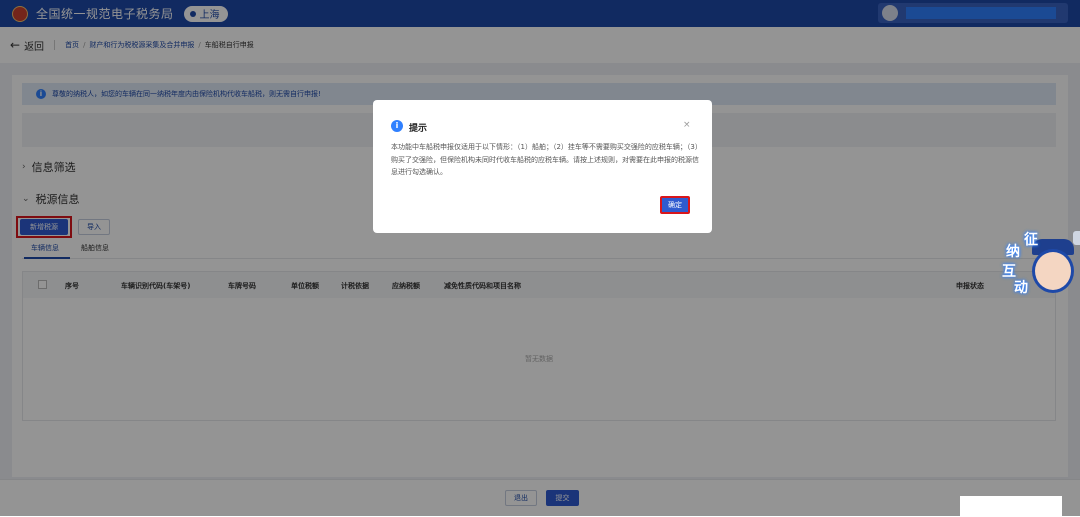 The image size is (1080, 517). I want to click on service-mascot-widget: 征 纳 互 动, so click(1040, 264).